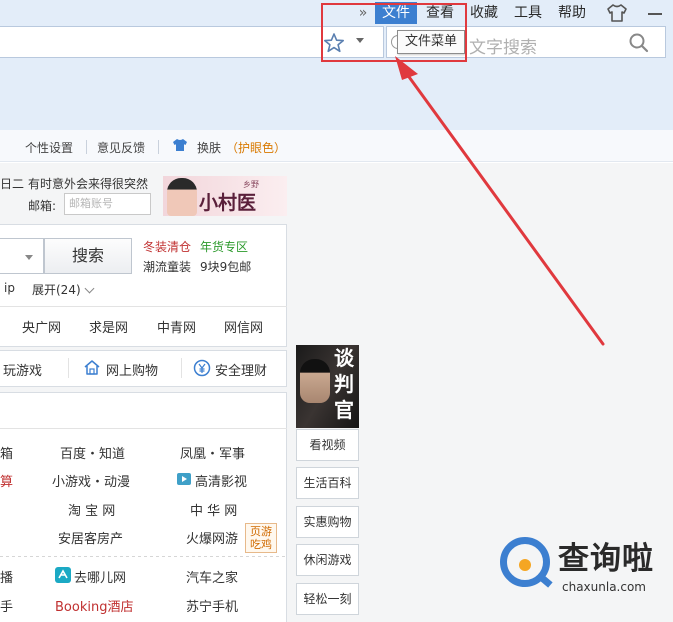 The width and height of the screenshot is (673, 622). What do you see at coordinates (167, 246) in the screenshot?
I see `promo-winter-clearance: 冬装清仓` at bounding box center [167, 246].